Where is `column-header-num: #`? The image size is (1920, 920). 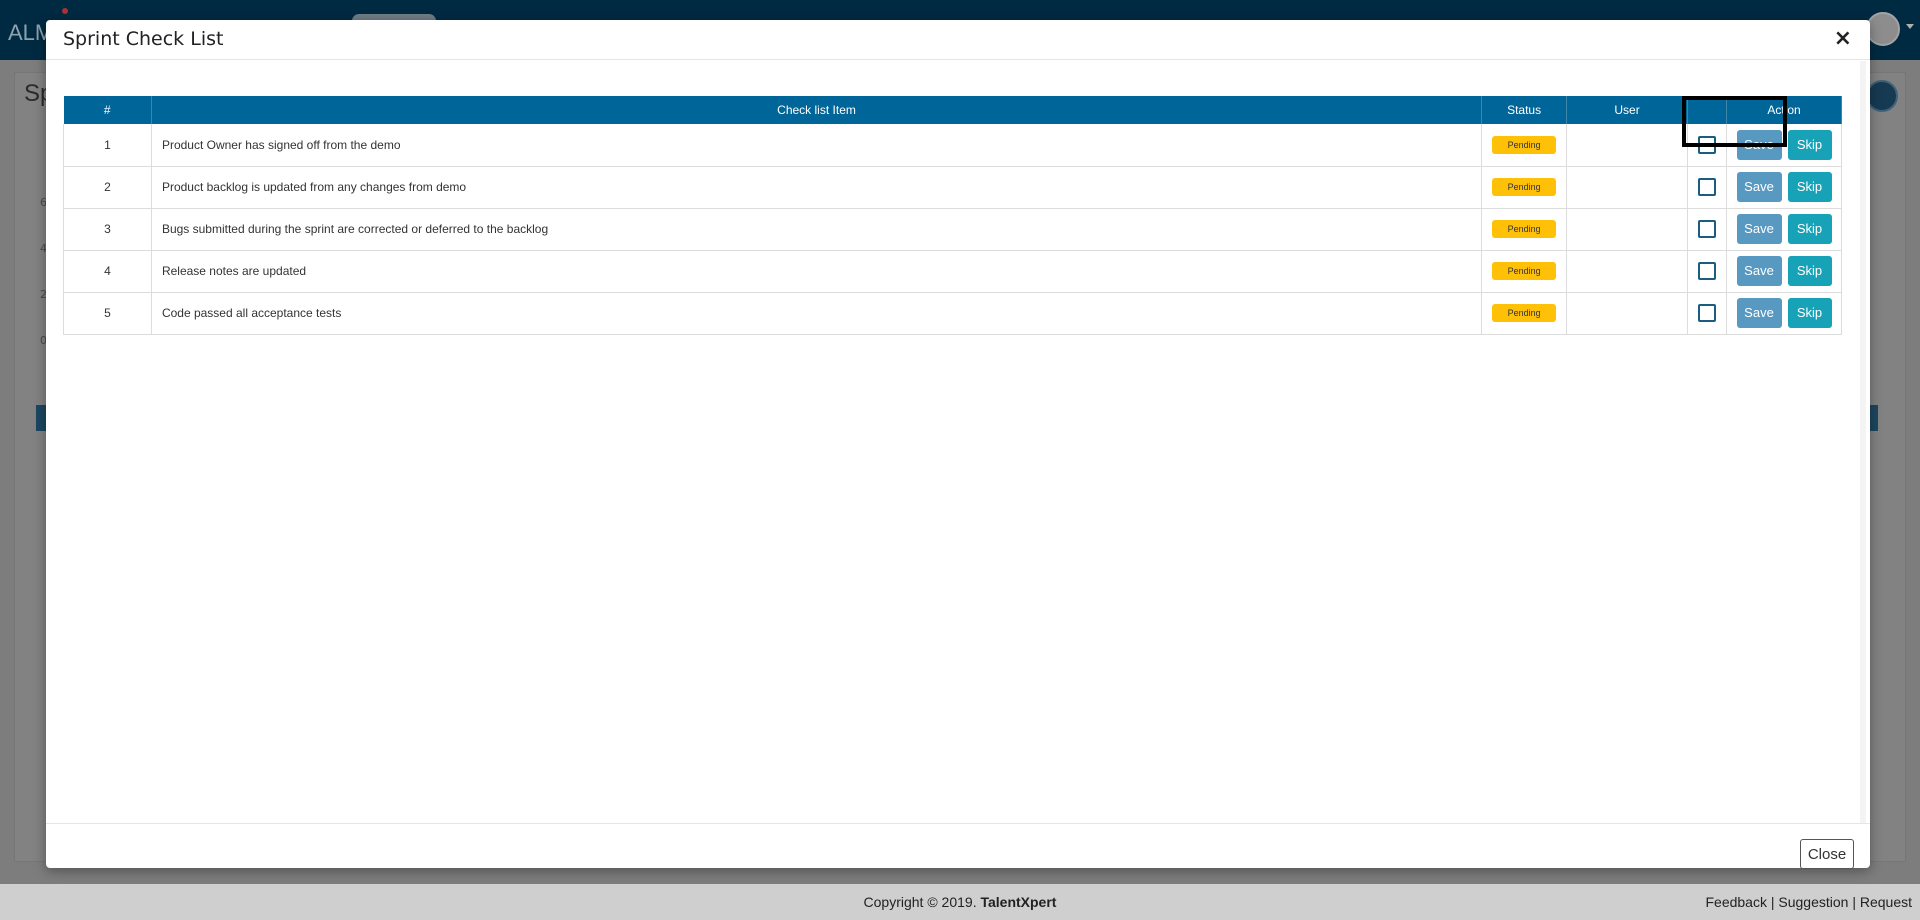
column-header-num: # is located at coordinates (107, 110).